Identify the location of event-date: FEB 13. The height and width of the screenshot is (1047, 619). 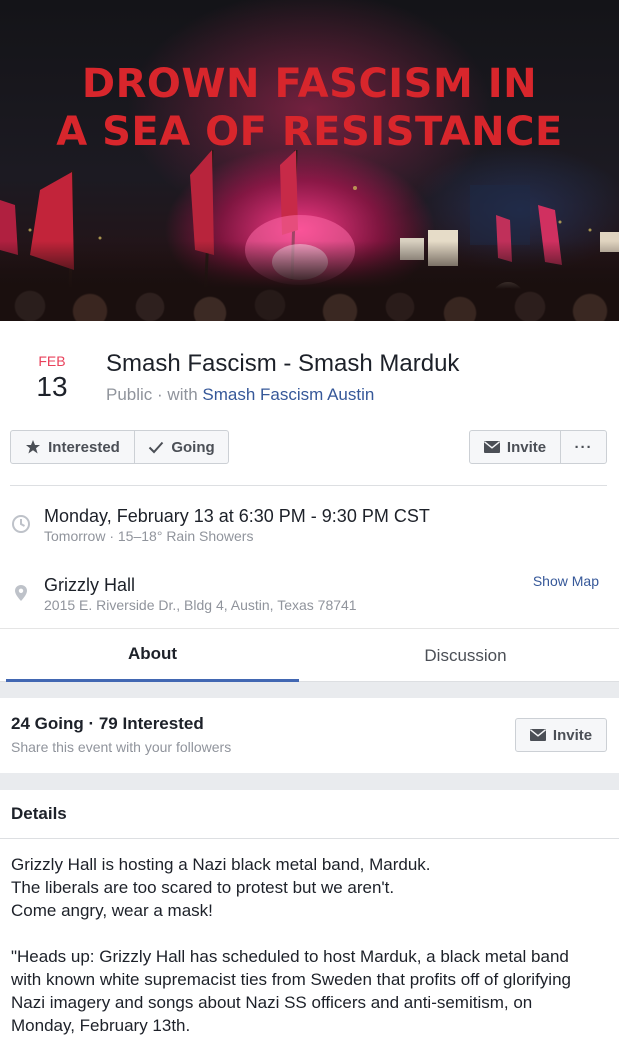
(52, 378).